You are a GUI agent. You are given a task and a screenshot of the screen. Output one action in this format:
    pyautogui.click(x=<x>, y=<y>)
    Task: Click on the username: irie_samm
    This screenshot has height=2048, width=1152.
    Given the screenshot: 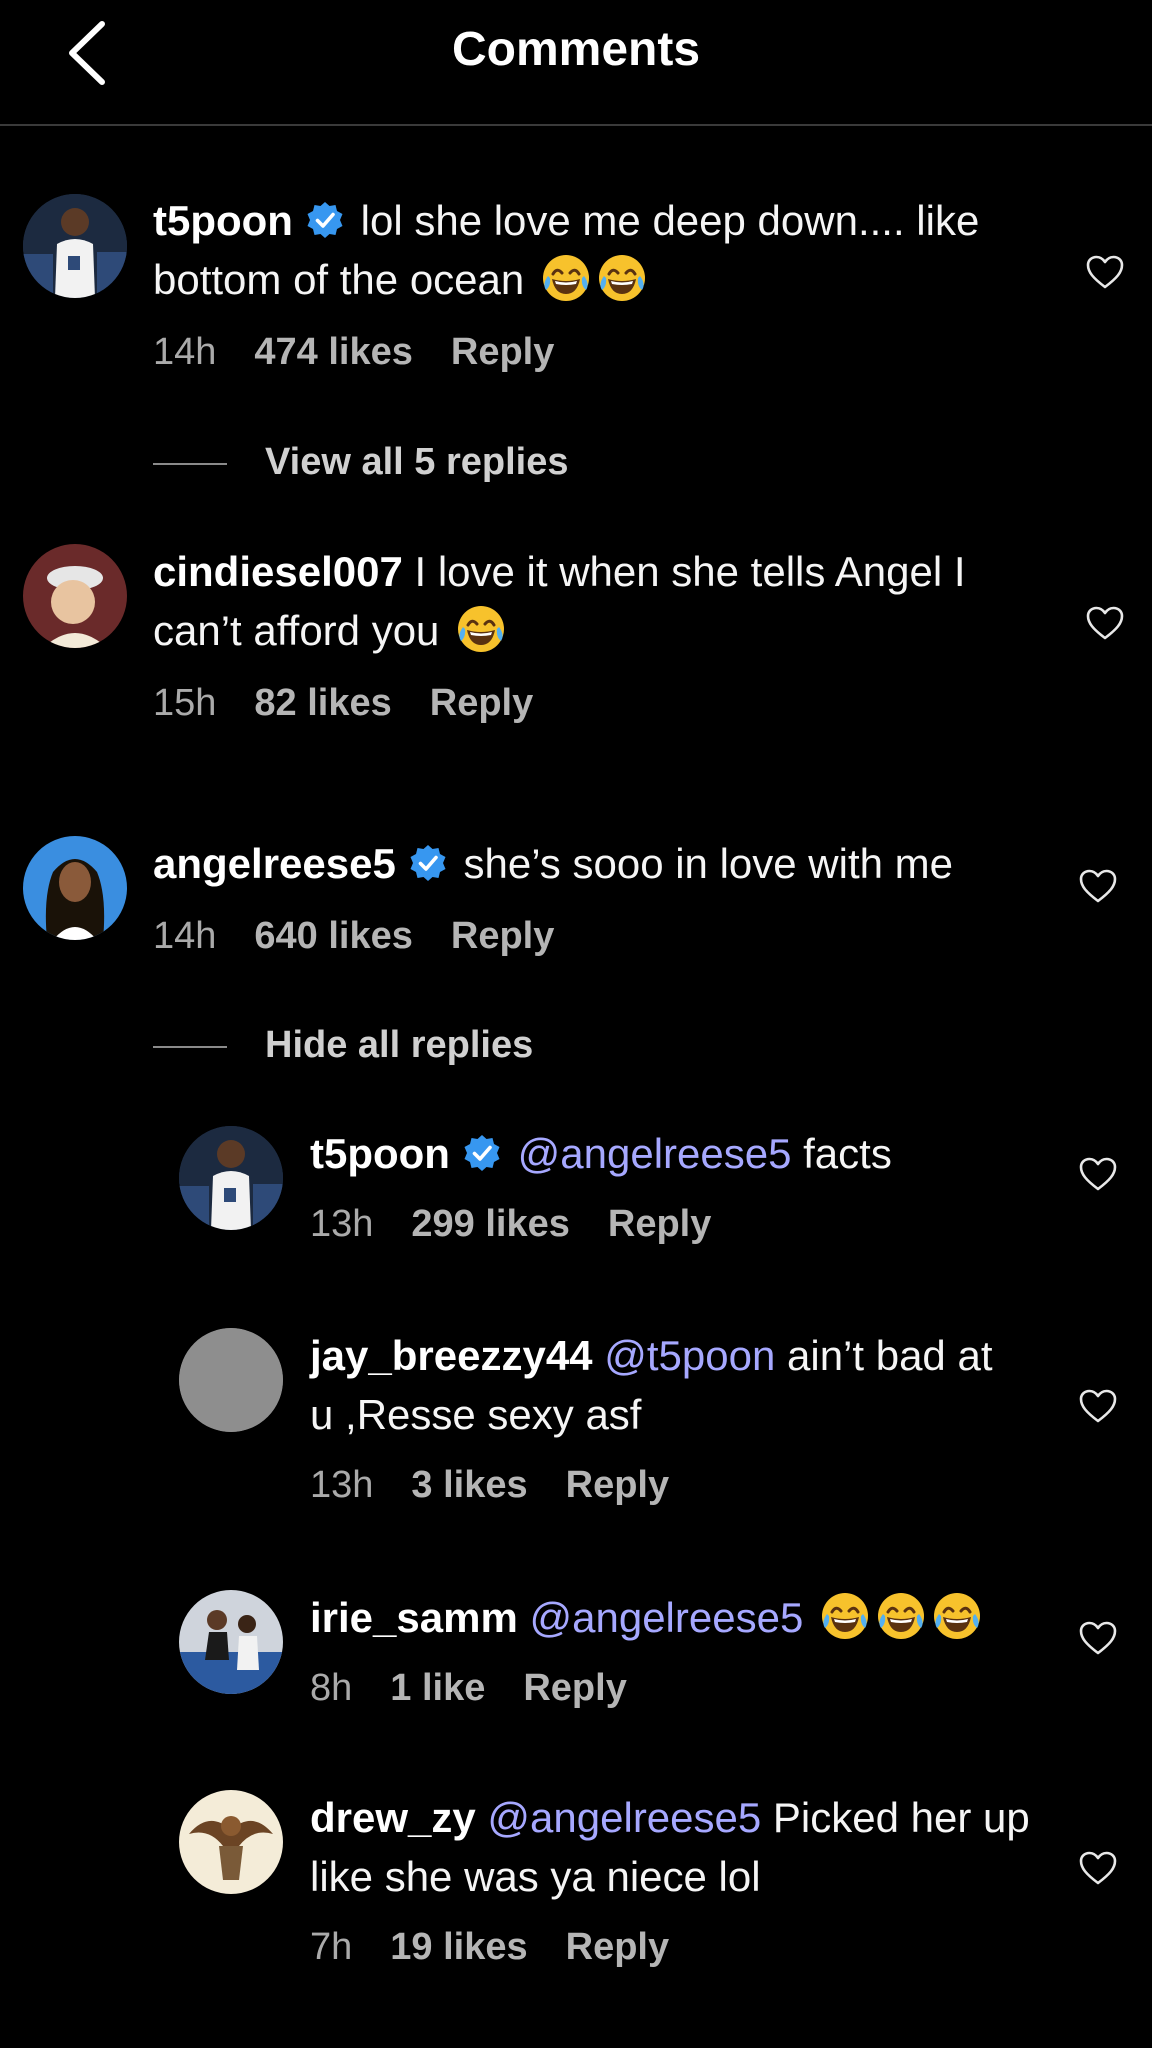 What is the action you would take?
    pyautogui.click(x=414, y=1617)
    